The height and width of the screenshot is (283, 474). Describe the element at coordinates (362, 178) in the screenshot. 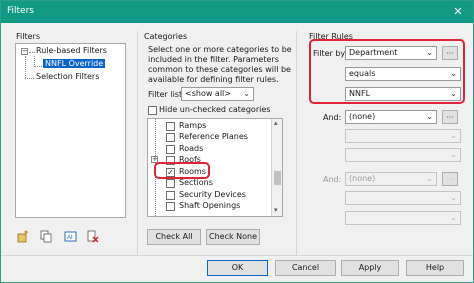

I see `rule3-parameter-value: (none)` at that location.